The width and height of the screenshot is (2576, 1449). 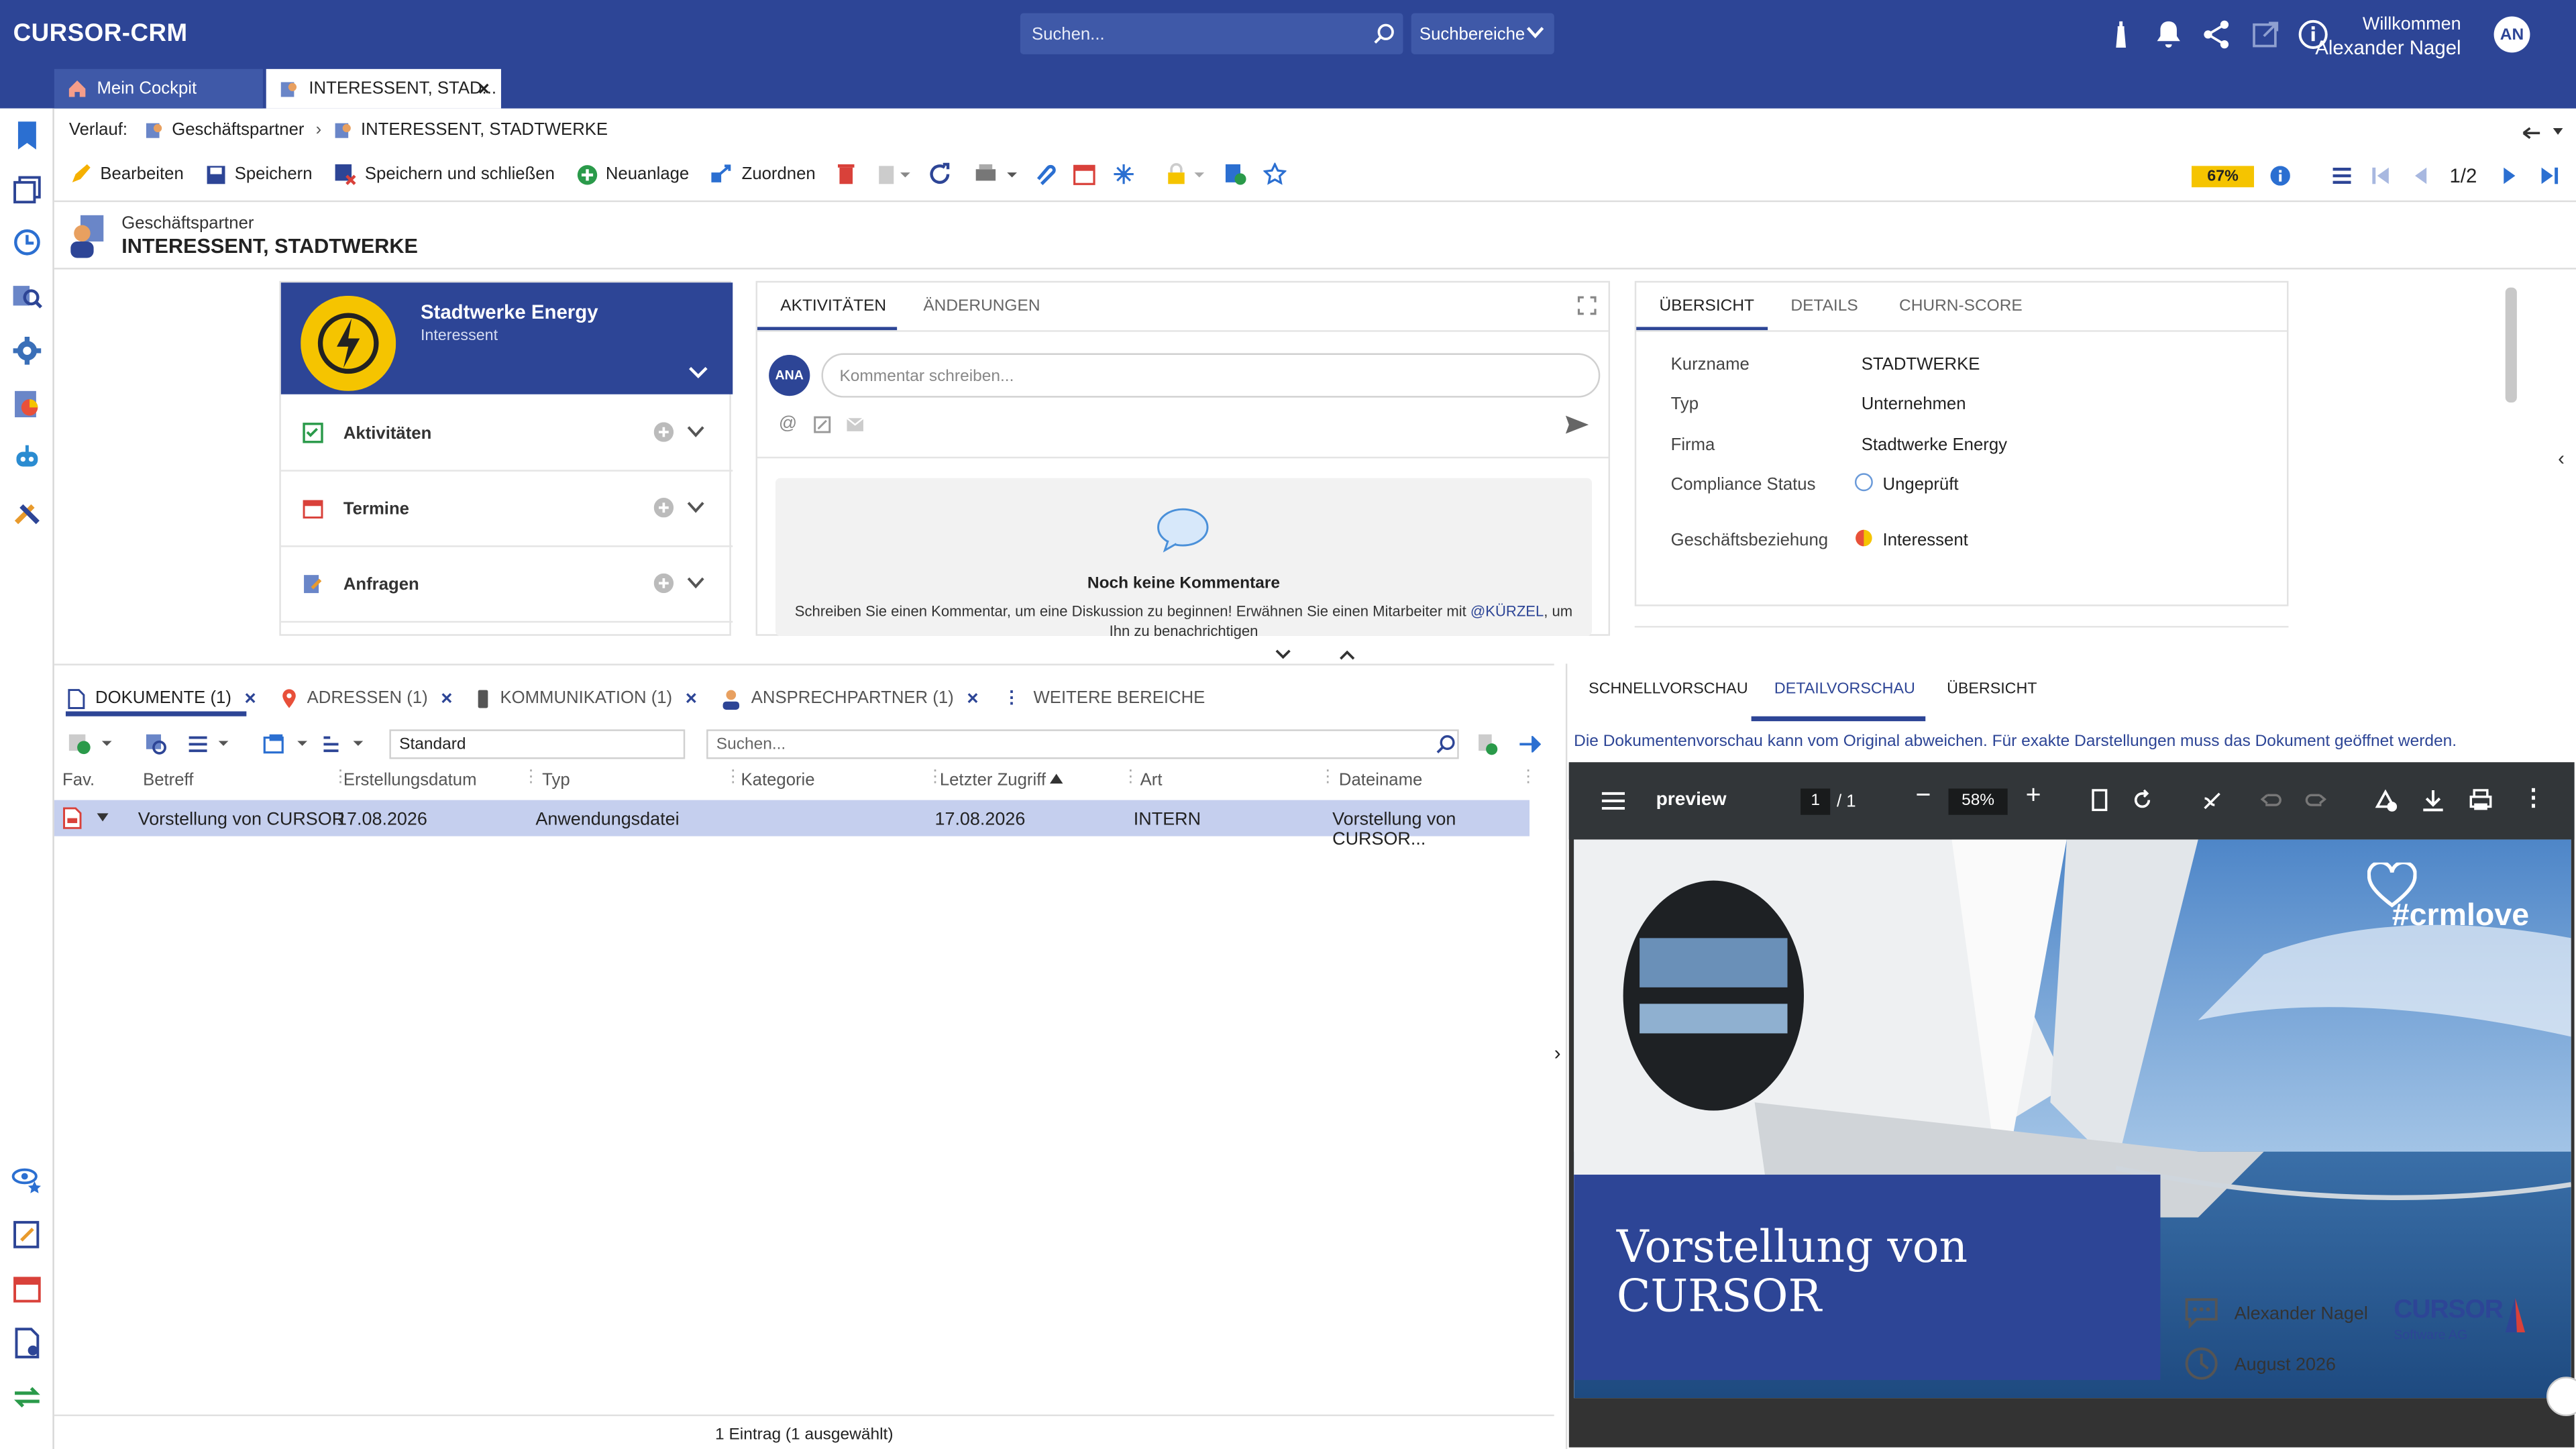 I want to click on search-list-icon, so click(x=27, y=296).